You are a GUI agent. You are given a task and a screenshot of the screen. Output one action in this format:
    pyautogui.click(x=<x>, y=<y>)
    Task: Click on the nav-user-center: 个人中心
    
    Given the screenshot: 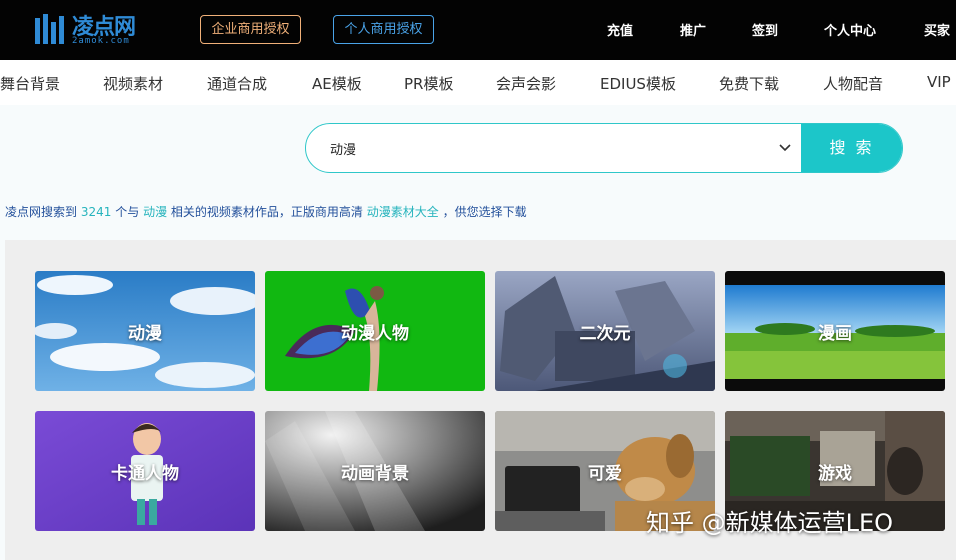 What is the action you would take?
    pyautogui.click(x=850, y=29)
    